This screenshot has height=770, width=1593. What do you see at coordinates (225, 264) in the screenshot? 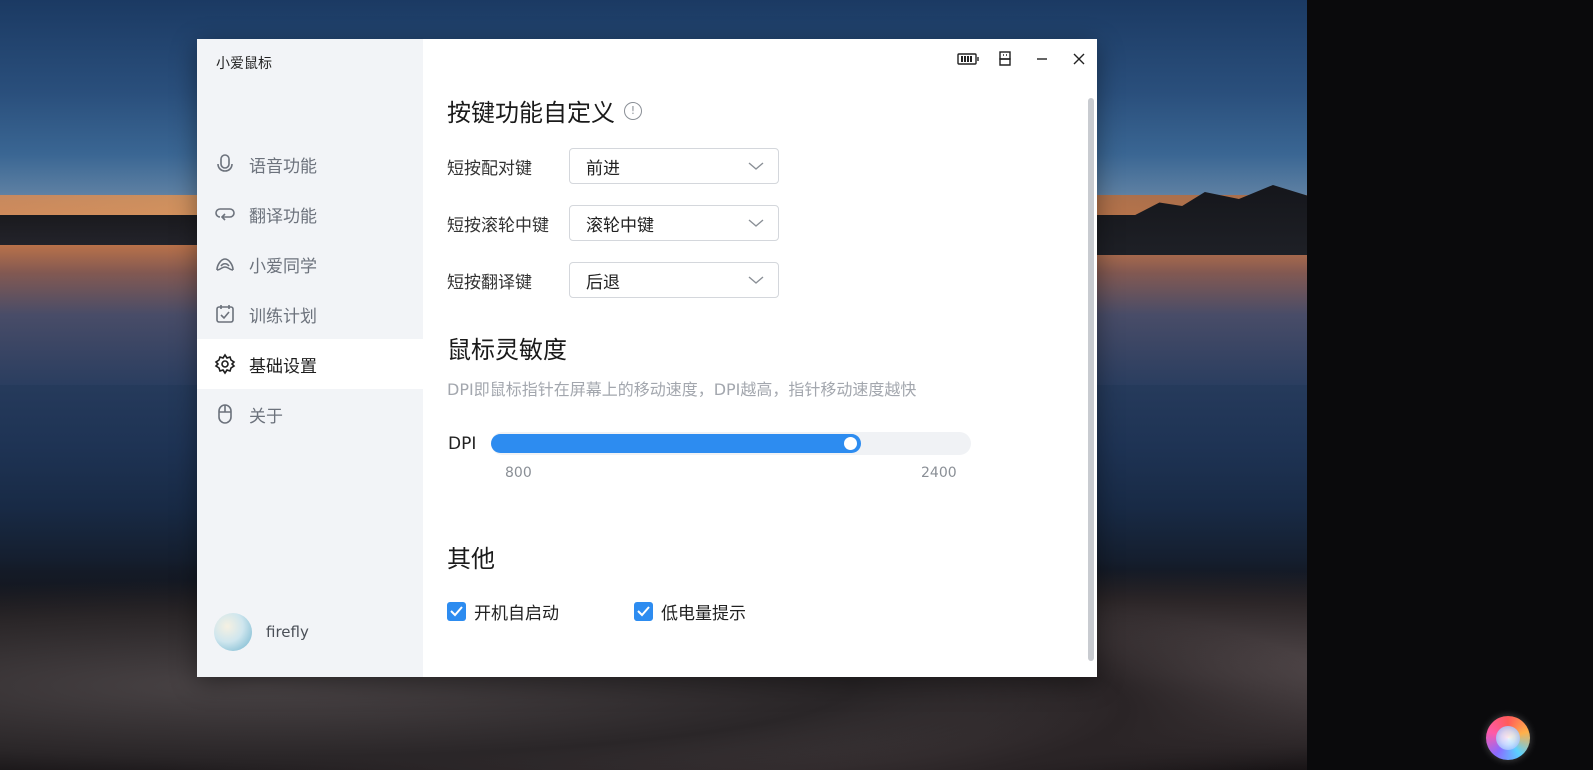
I see `xiaoai-icon` at bounding box center [225, 264].